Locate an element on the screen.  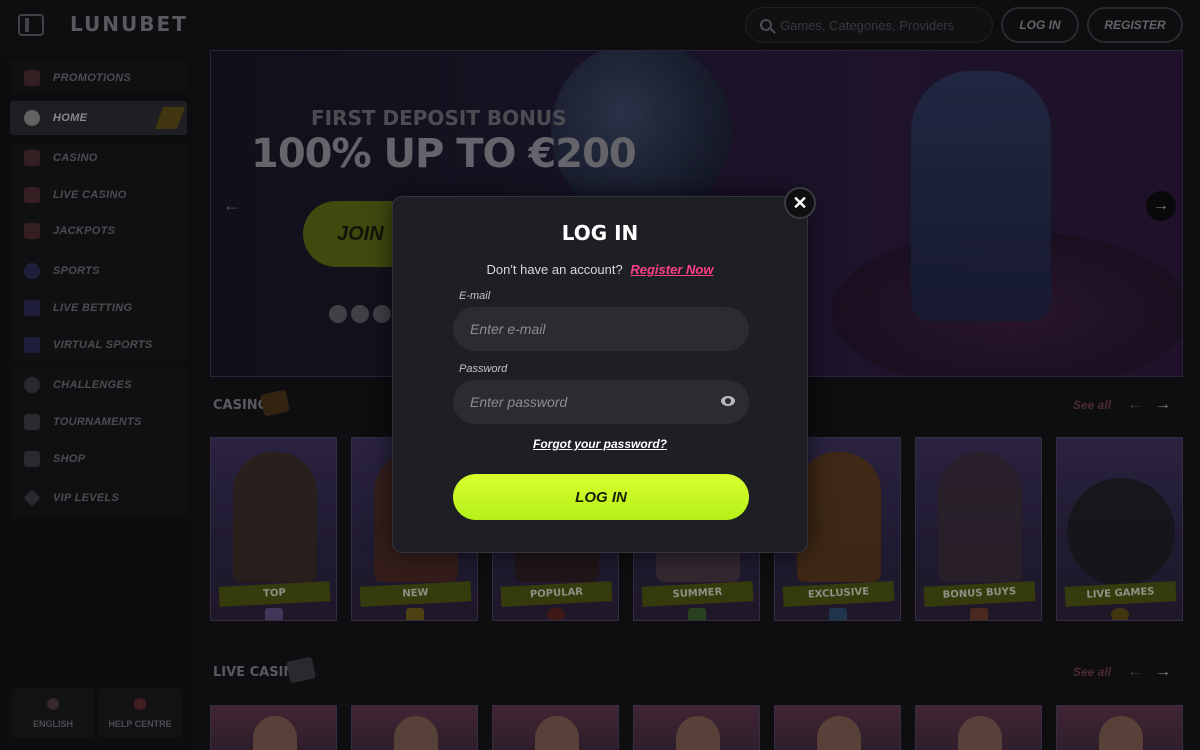
register-now-link: Register Now is located at coordinates (671, 269).